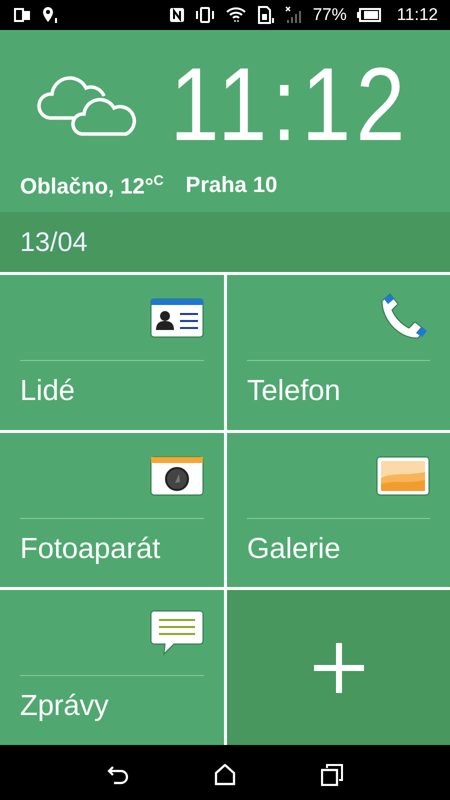  I want to click on plus-icon, so click(339, 667).